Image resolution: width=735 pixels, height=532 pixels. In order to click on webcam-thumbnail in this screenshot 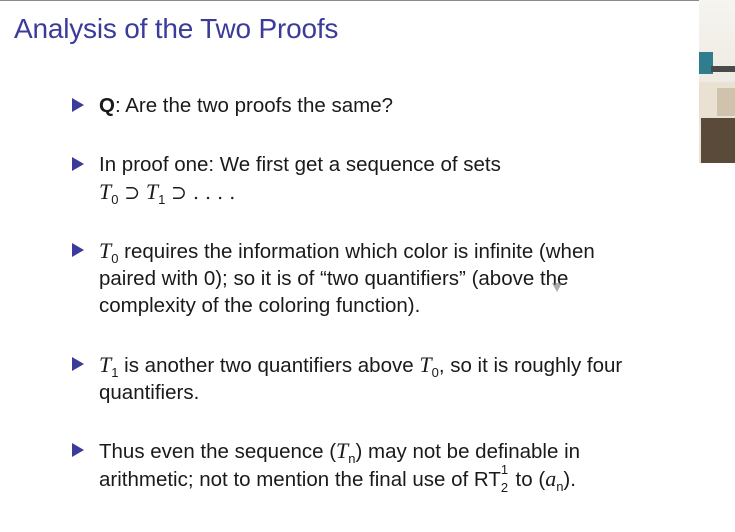, I will do `click(717, 81)`.